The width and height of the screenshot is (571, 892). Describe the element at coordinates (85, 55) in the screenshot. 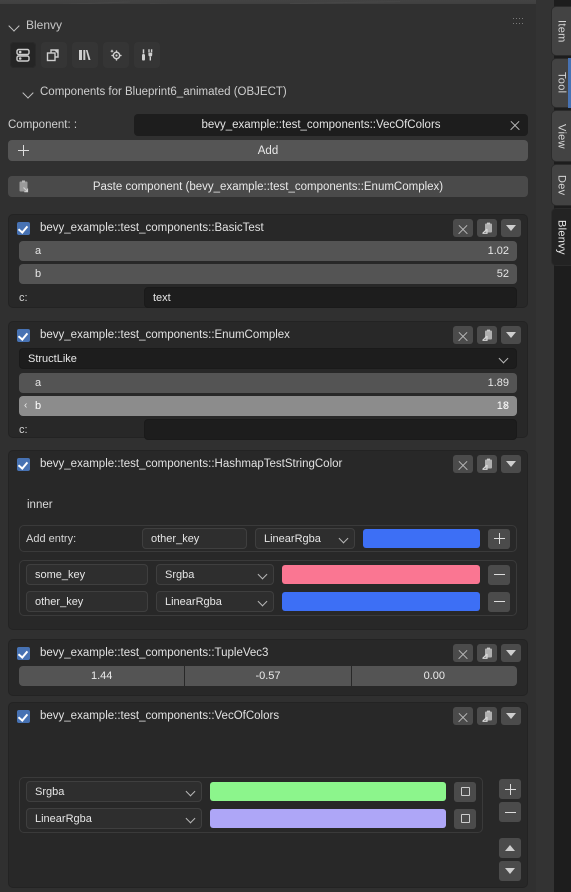

I see `assets-tool-button` at that location.